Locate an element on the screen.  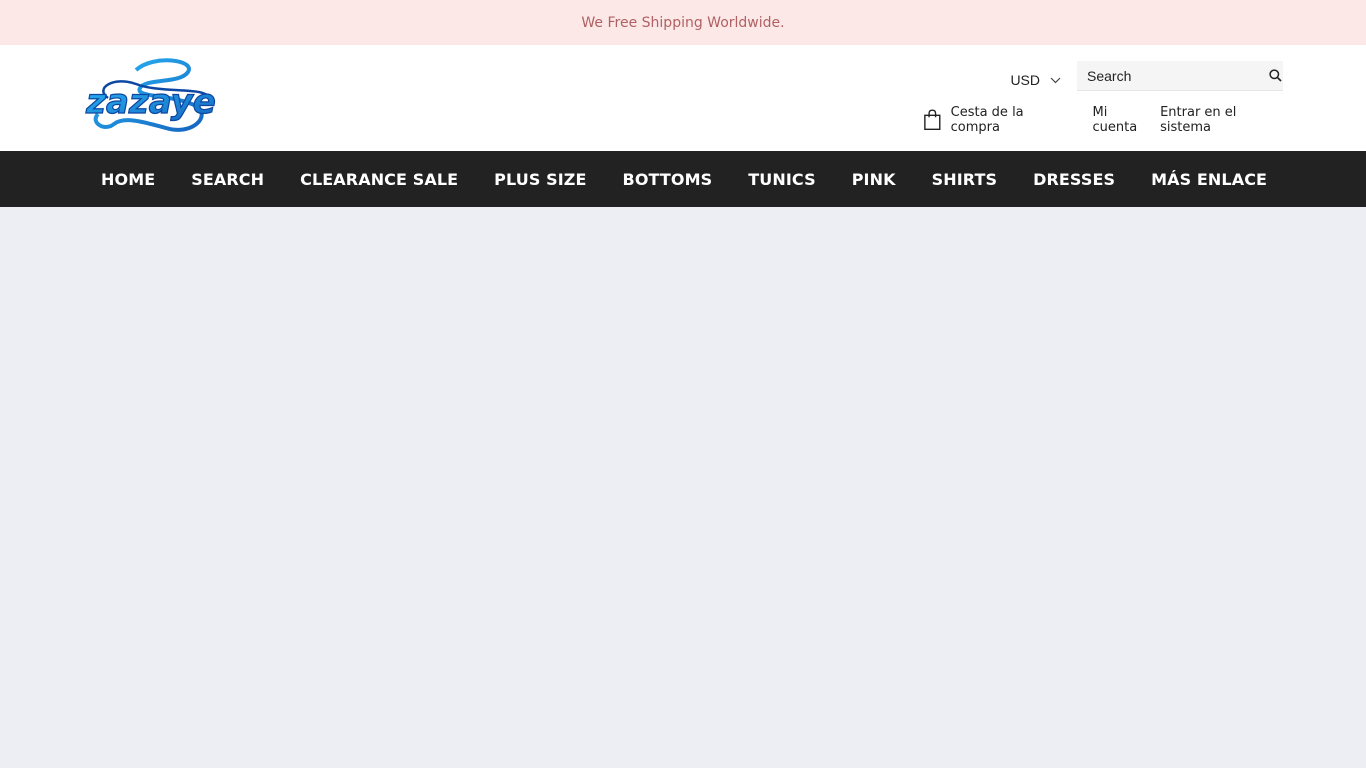
nav-item-clearance-sale: CLEARANCE SALE is located at coordinates (379, 179).